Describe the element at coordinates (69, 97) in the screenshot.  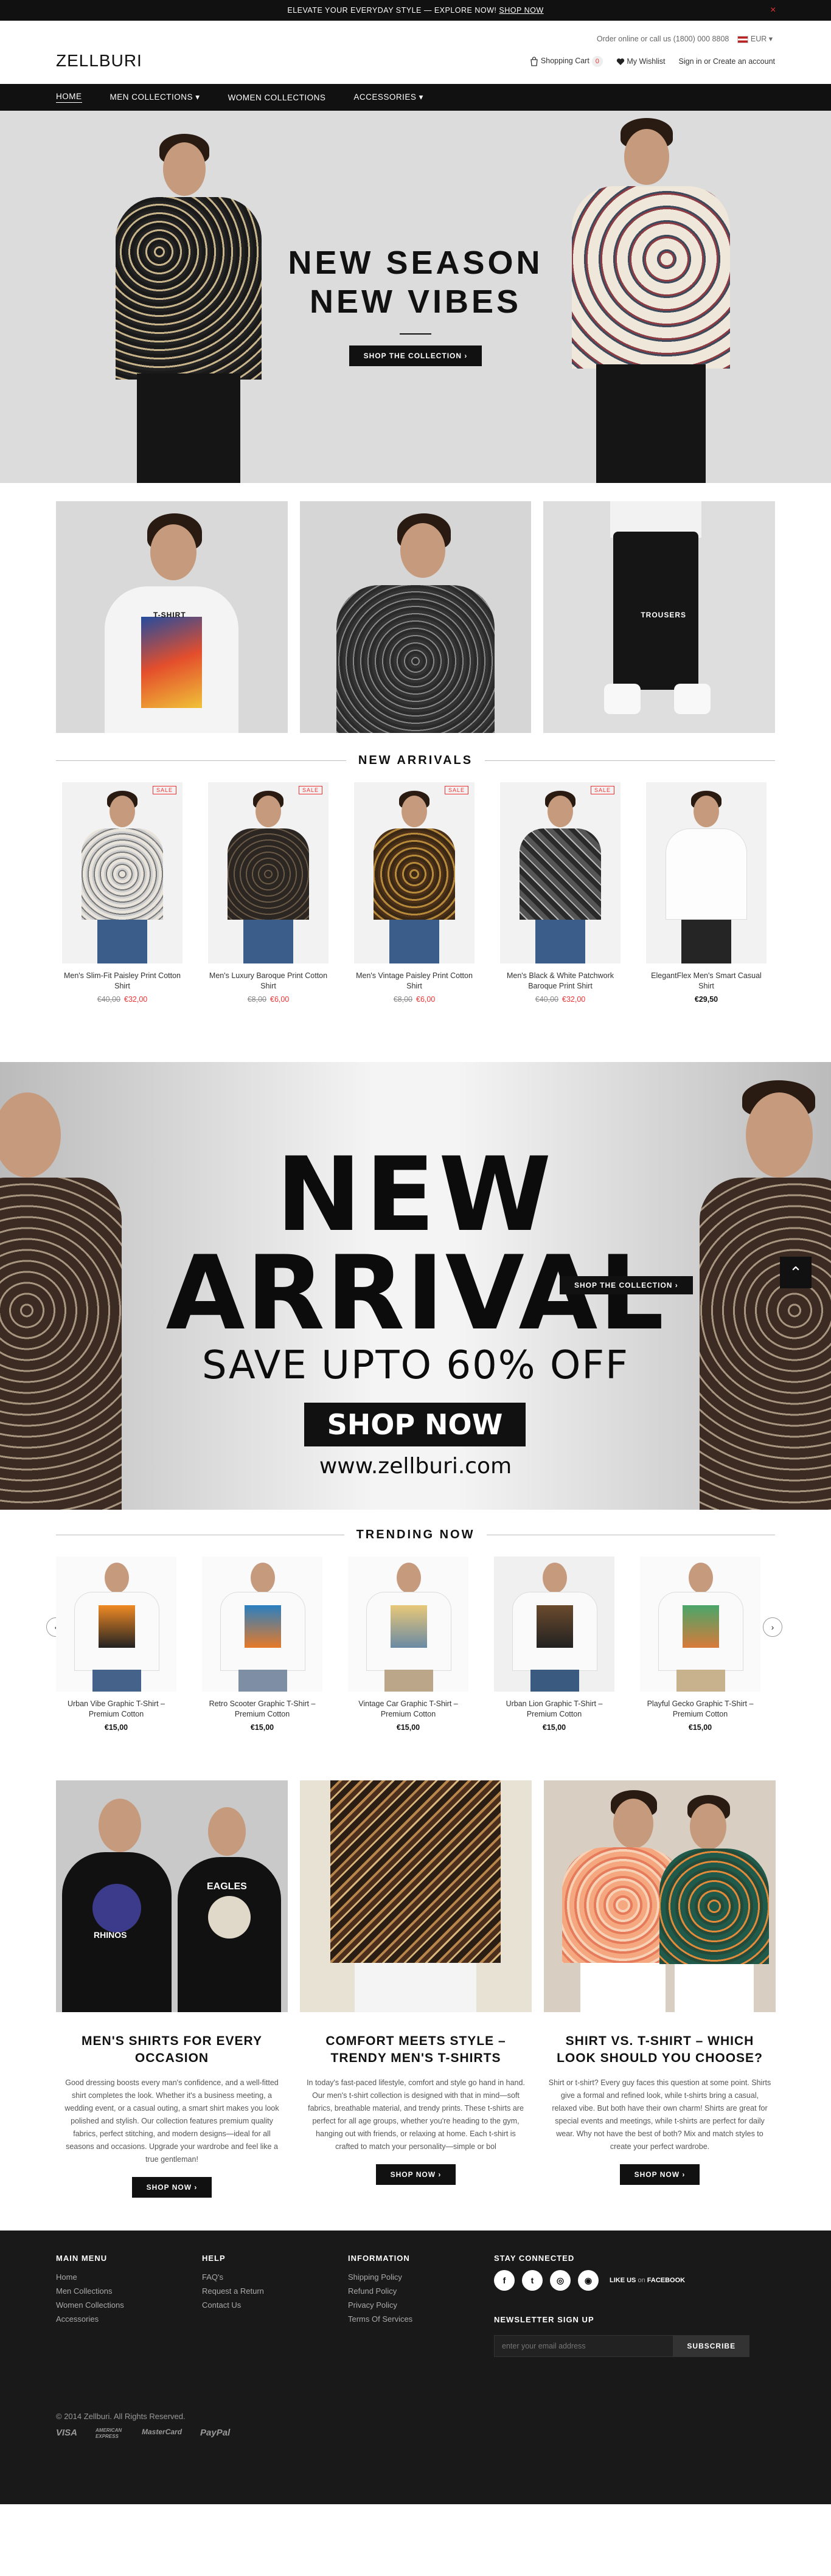
I see `nav-item-home: HOME` at that location.